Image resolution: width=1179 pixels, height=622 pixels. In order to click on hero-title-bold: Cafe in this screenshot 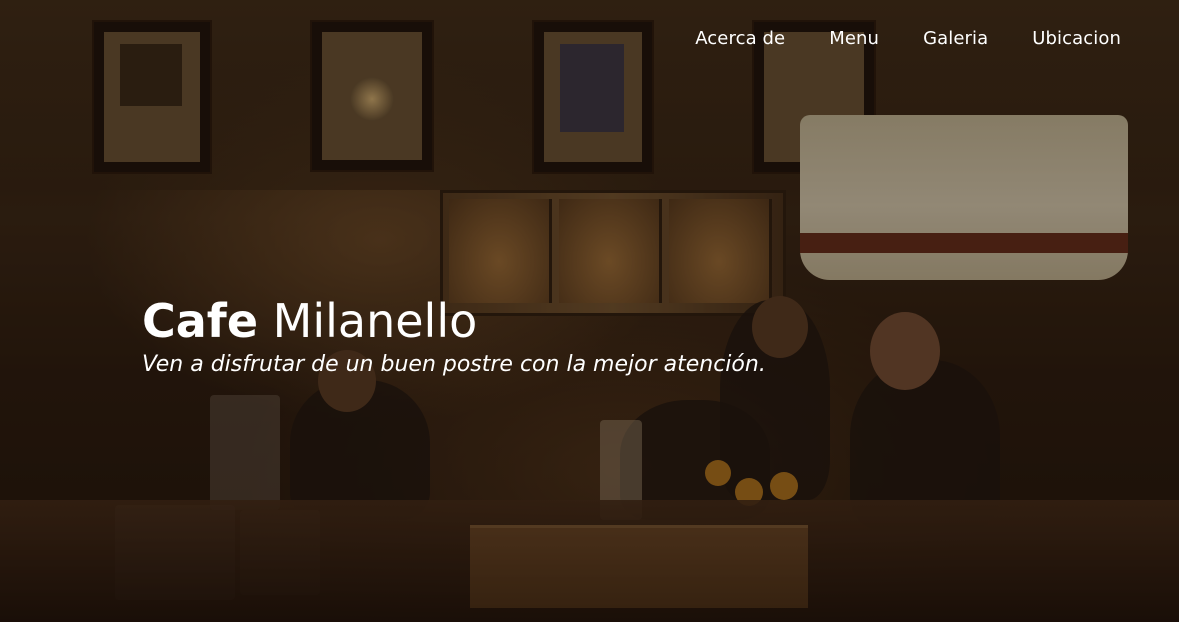, I will do `click(200, 321)`.